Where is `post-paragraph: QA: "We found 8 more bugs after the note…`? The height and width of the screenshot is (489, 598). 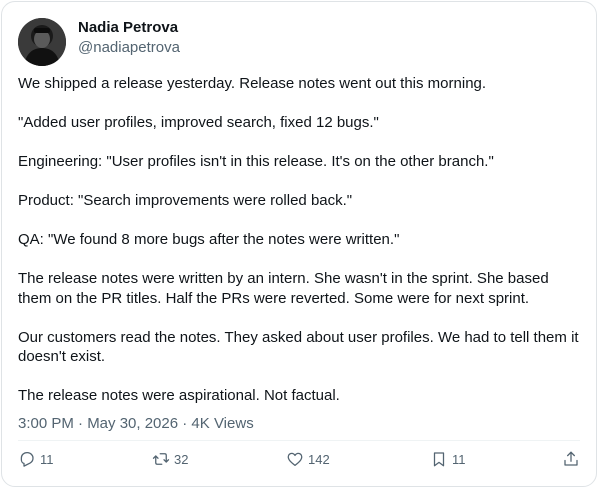
post-paragraph: QA: "We found 8 more bugs after the note… is located at coordinates (209, 239).